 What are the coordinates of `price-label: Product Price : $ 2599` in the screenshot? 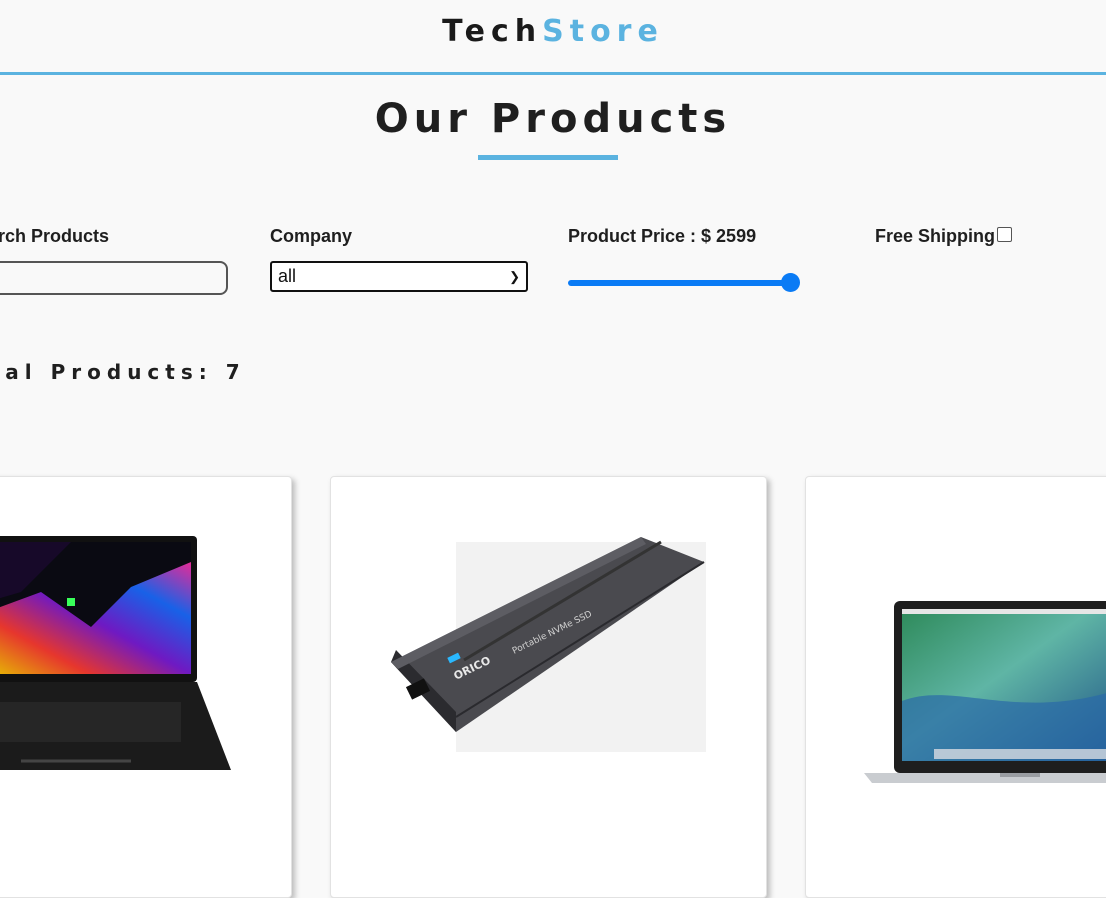 It's located at (662, 236).